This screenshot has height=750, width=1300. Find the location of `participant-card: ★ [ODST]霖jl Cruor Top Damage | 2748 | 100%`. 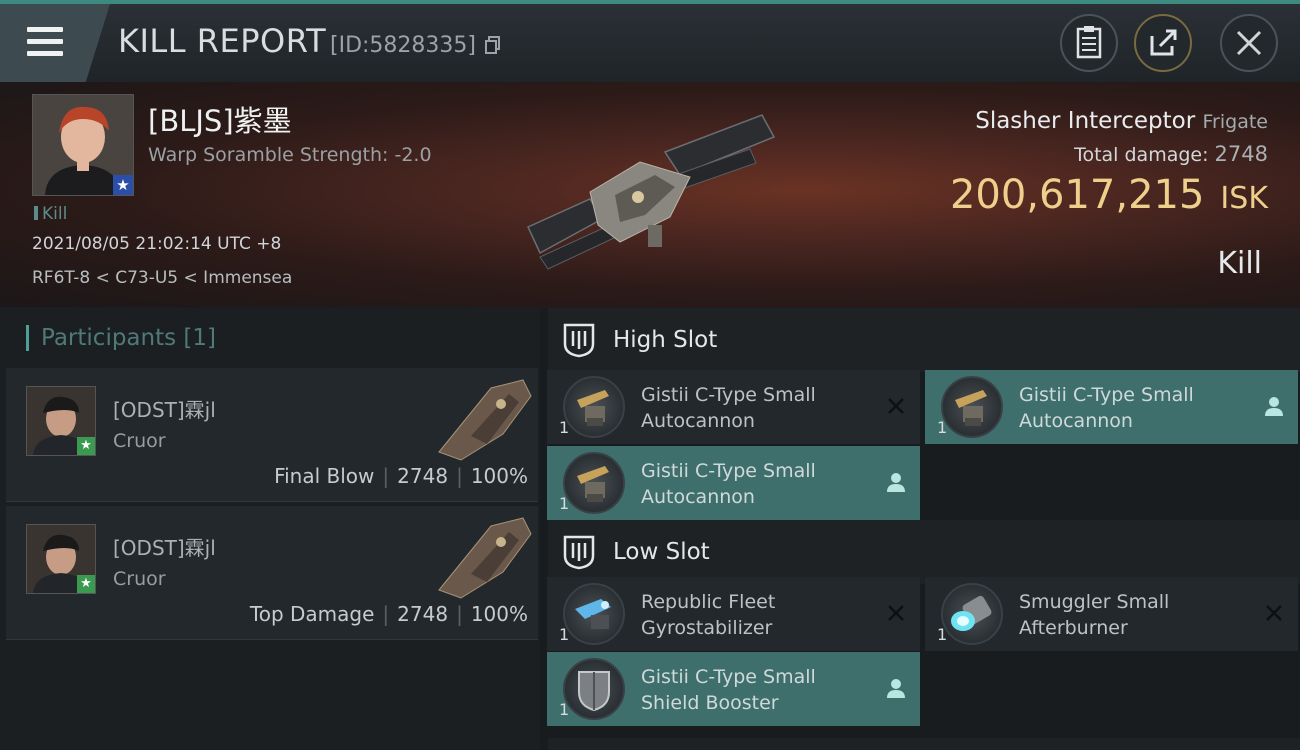

participant-card: ★ [ODST]霖jl Cruor Top Damage | 2748 | 100% is located at coordinates (272, 573).